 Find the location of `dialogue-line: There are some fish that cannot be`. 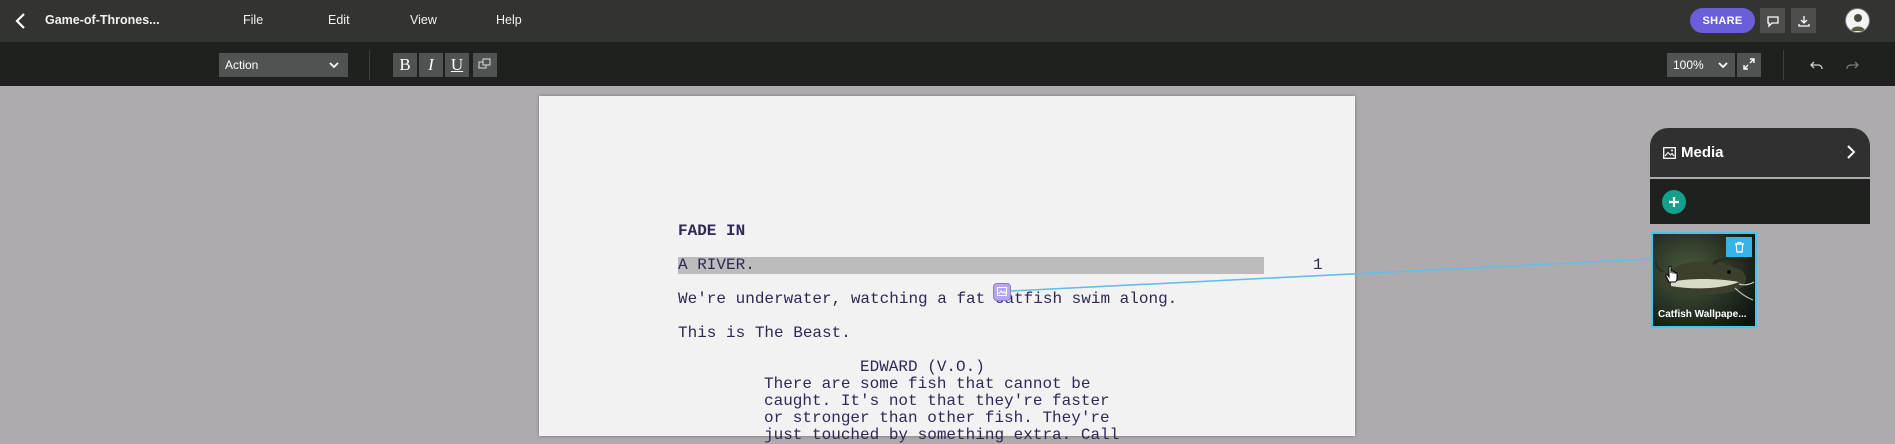

dialogue-line: There are some fish that cannot be is located at coordinates (927, 384).